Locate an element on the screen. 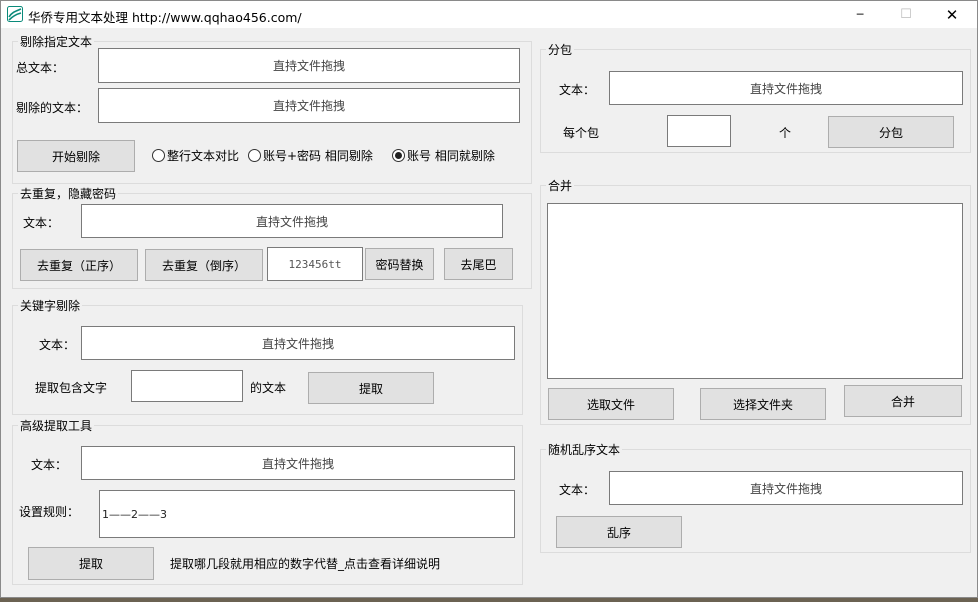 The height and width of the screenshot is (602, 978). keyword-group is located at coordinates (267, 360).